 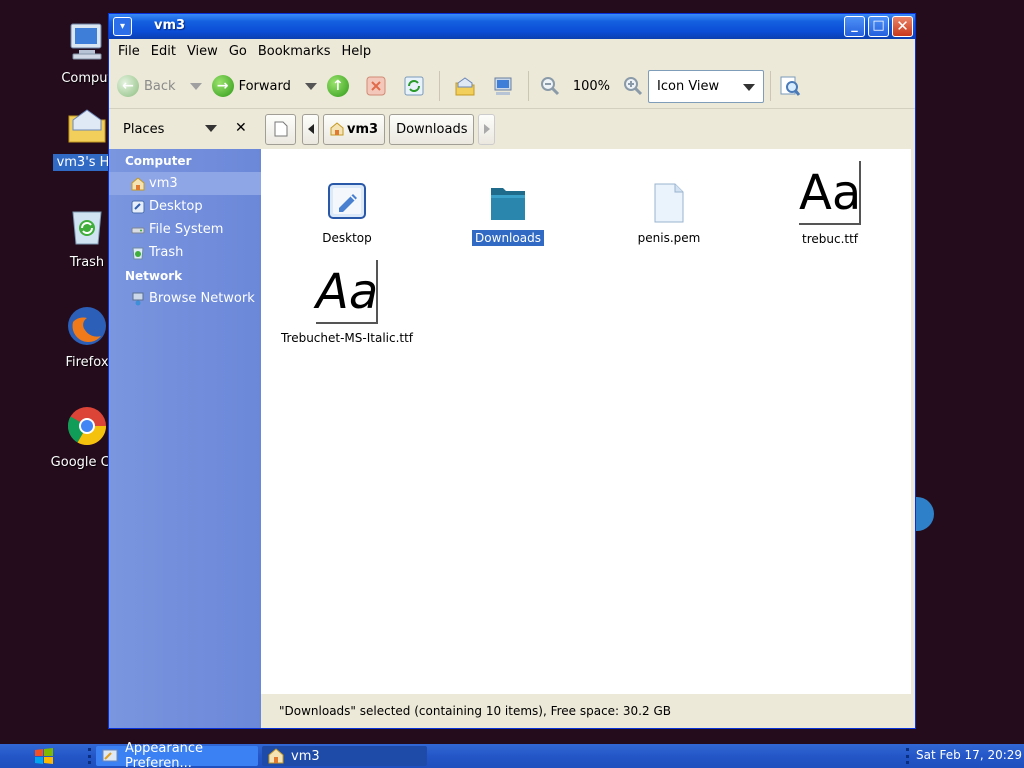 What do you see at coordinates (176, 206) in the screenshot?
I see `sidebar-item-label: Desktop` at bounding box center [176, 206].